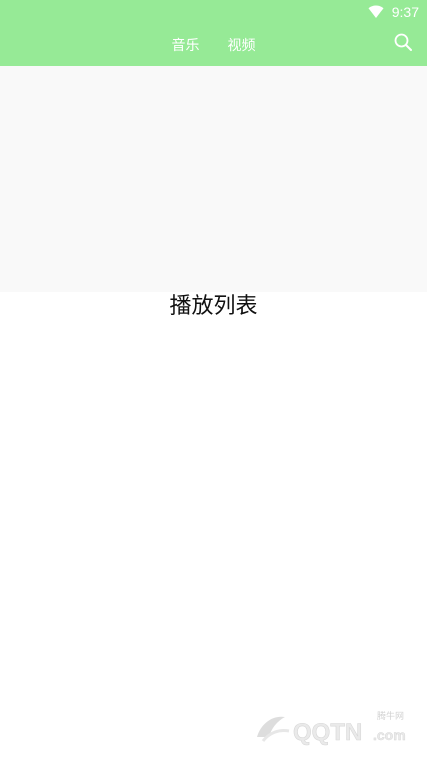 This screenshot has height=759, width=427. Describe the element at coordinates (186, 45) in the screenshot. I see `tab-music: 音乐` at that location.